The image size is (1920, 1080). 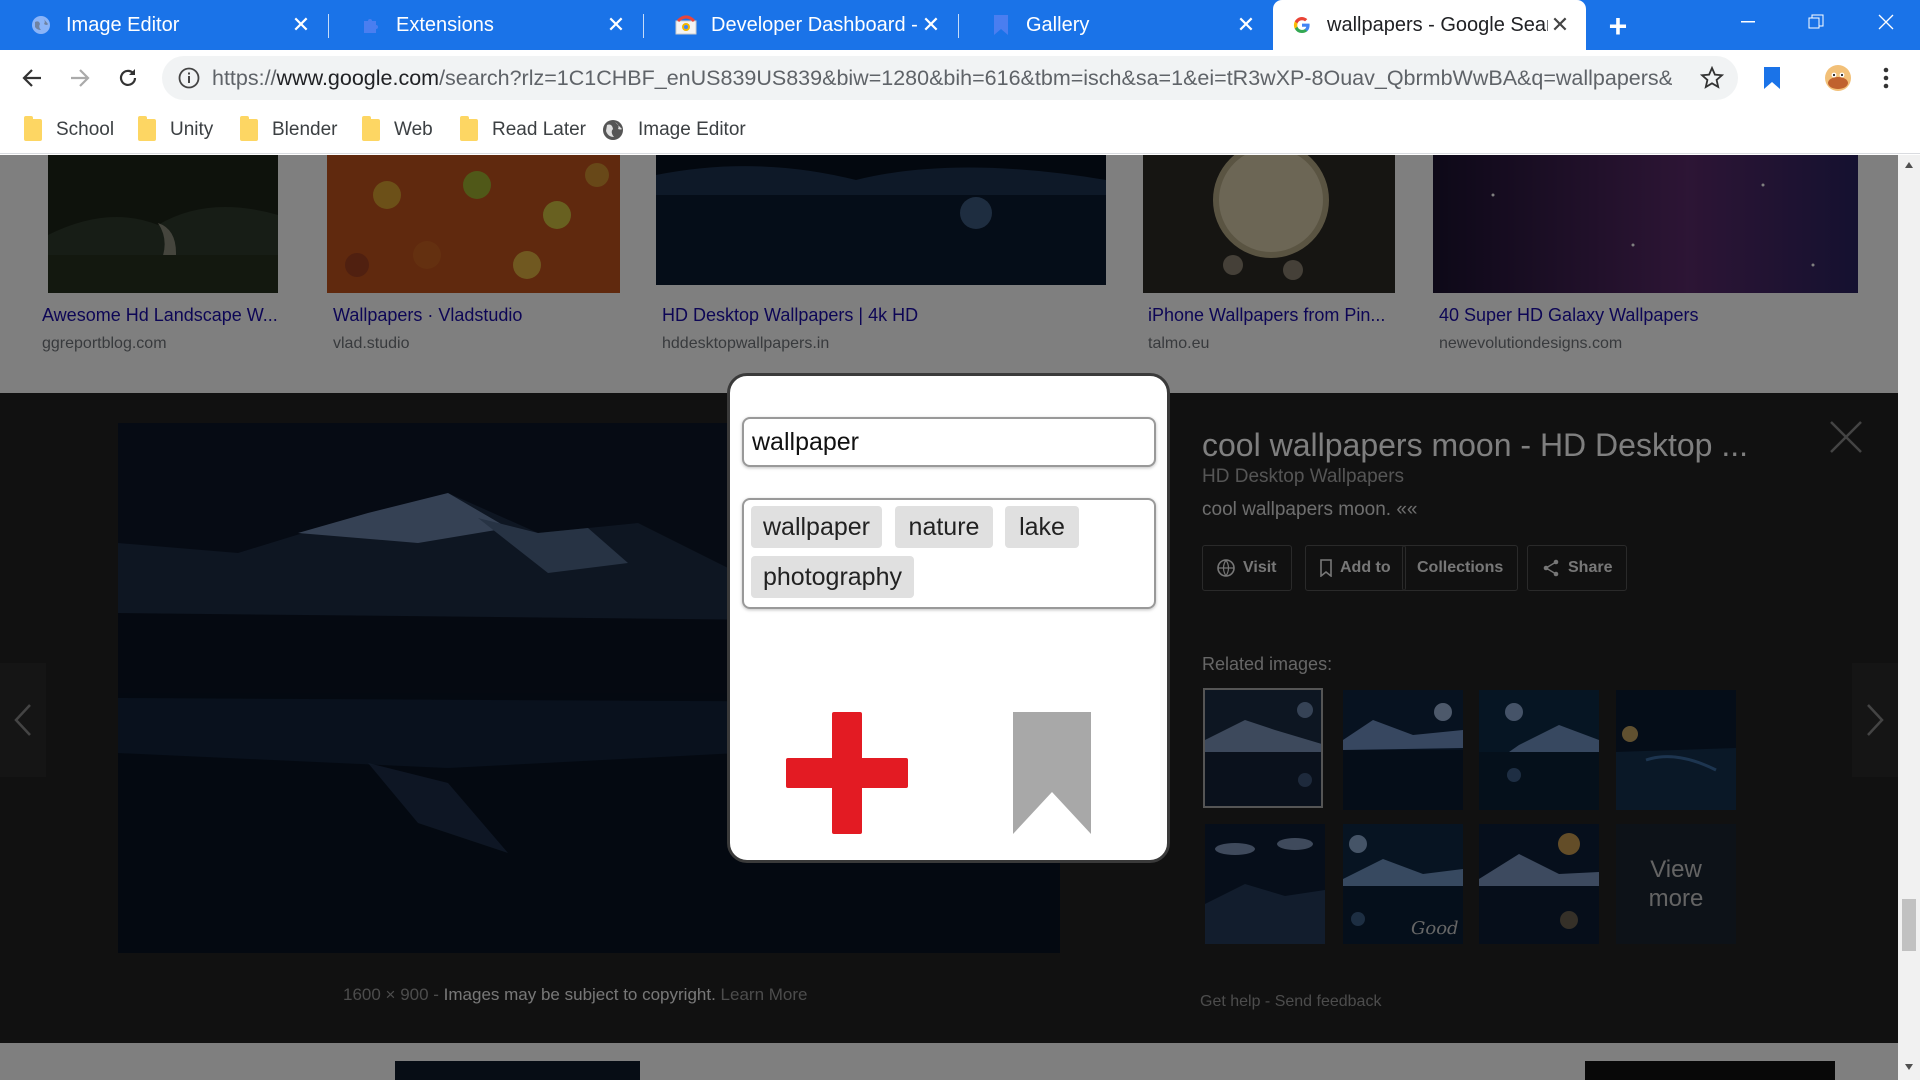 What do you see at coordinates (189, 80) in the screenshot?
I see `info-icon` at bounding box center [189, 80].